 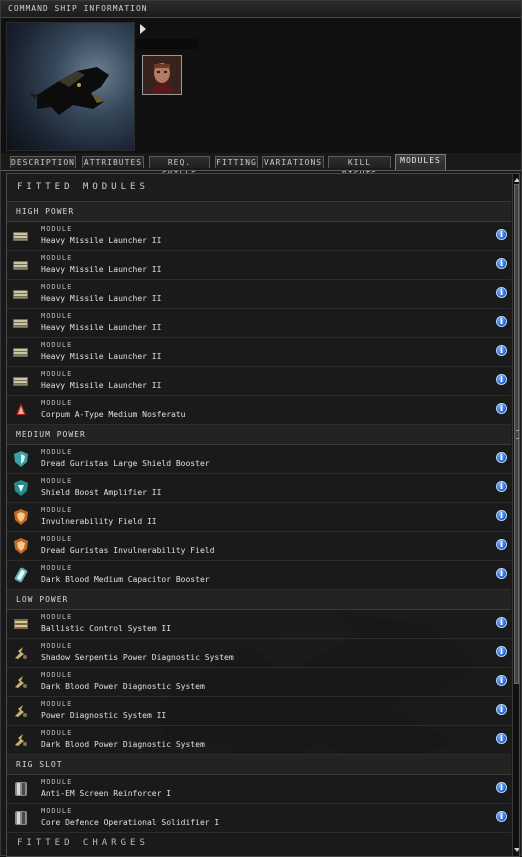 I want to click on module-row: MODULE Invulnerability Field II i, so click(x=259, y=517).